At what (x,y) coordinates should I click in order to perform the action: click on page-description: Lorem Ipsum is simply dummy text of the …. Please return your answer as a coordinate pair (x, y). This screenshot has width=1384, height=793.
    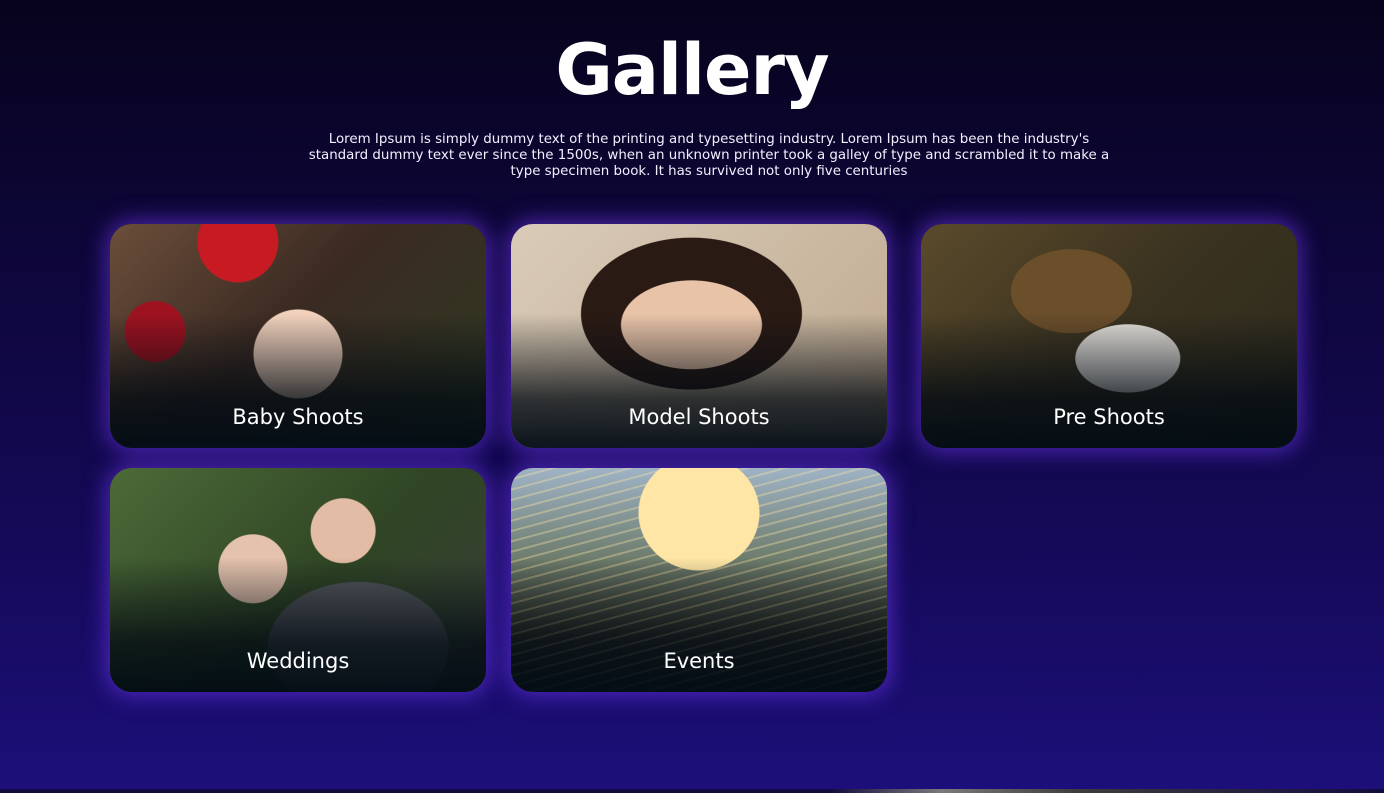
    Looking at the image, I should click on (709, 155).